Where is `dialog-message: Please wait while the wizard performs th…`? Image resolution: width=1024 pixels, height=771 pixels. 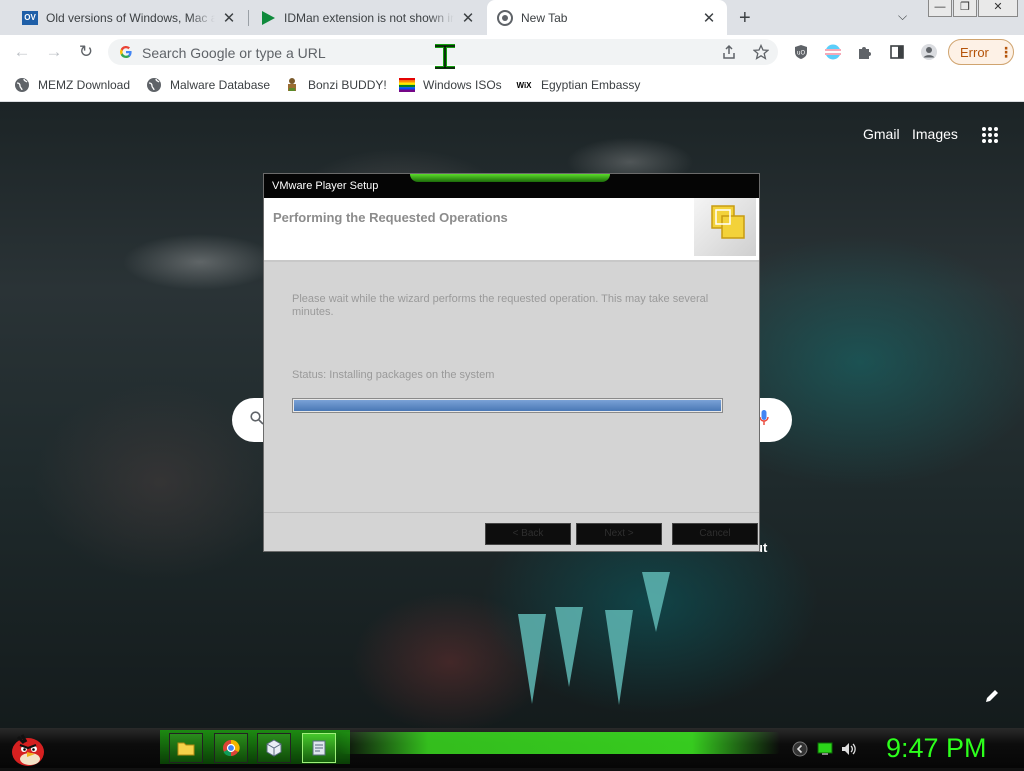
dialog-message: Please wait while the wizard performs th… is located at coordinates (500, 305).